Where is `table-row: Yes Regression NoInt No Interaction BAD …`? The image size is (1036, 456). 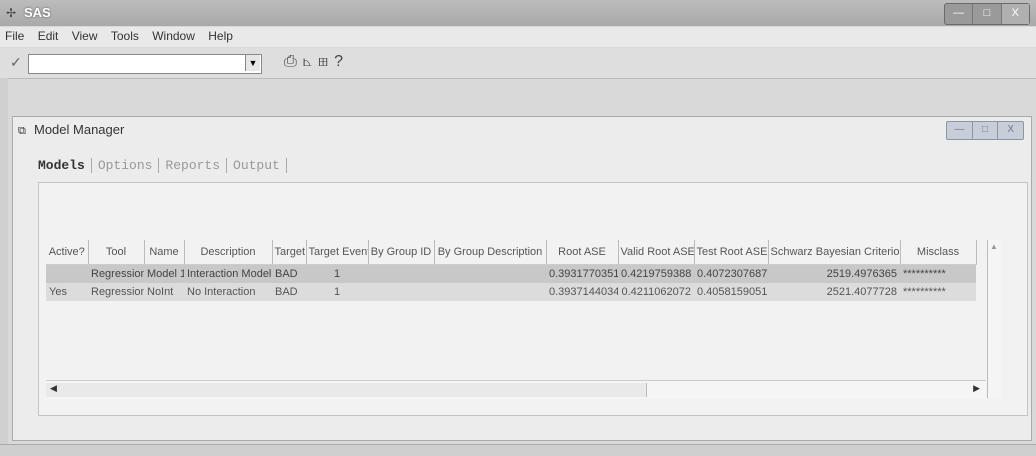 table-row: Yes Regression NoInt No Interaction BAD … is located at coordinates (511, 292).